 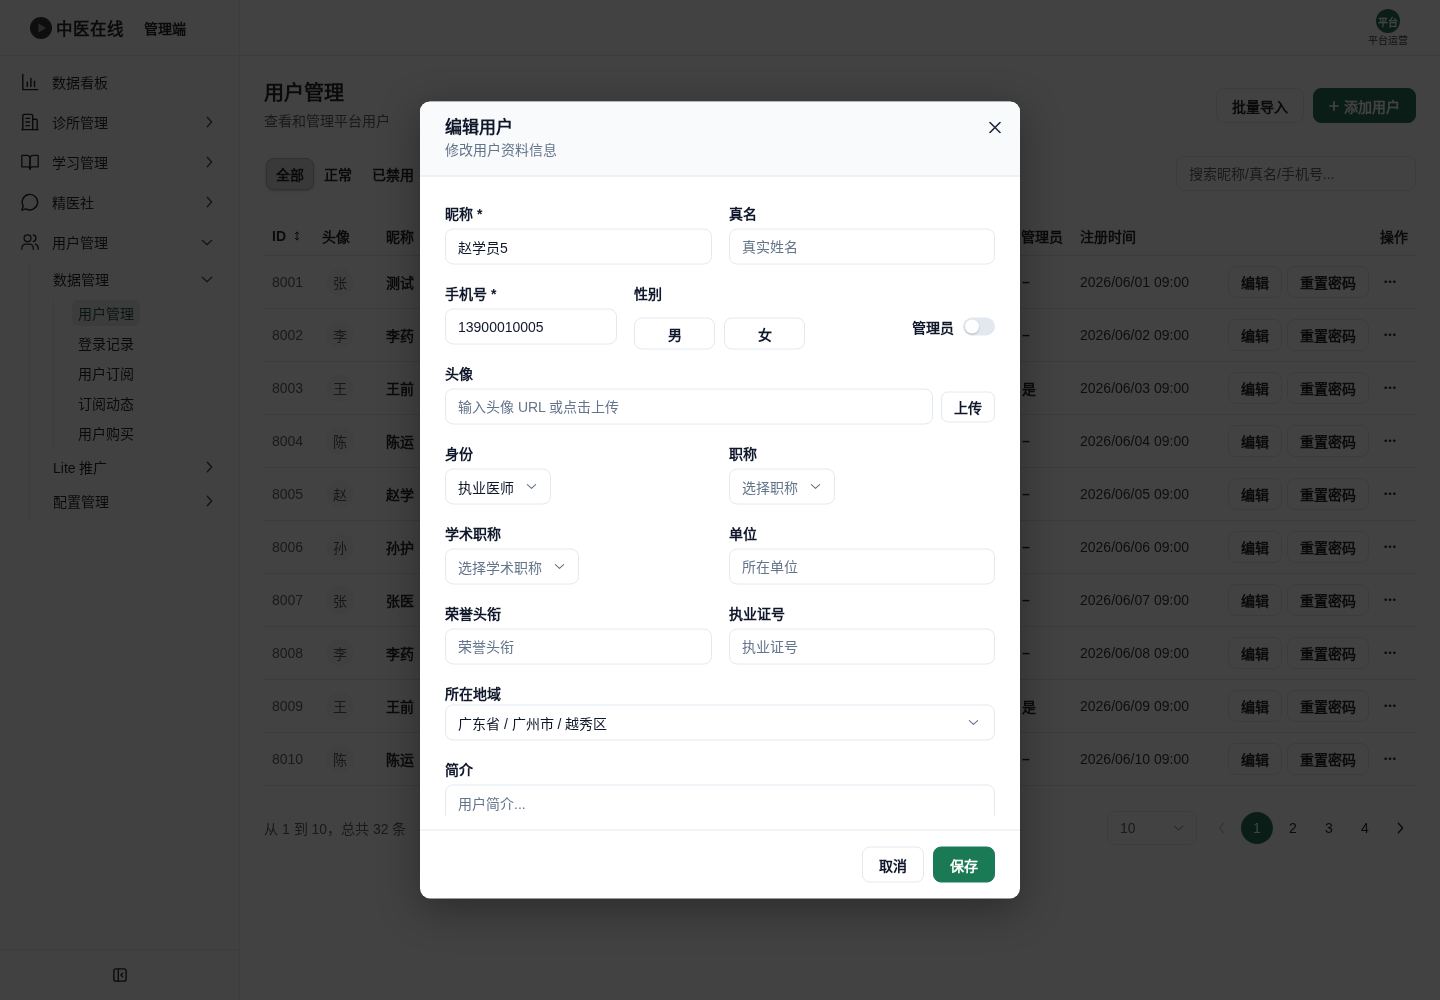 I want to click on field-label: 单位, so click(x=743, y=534).